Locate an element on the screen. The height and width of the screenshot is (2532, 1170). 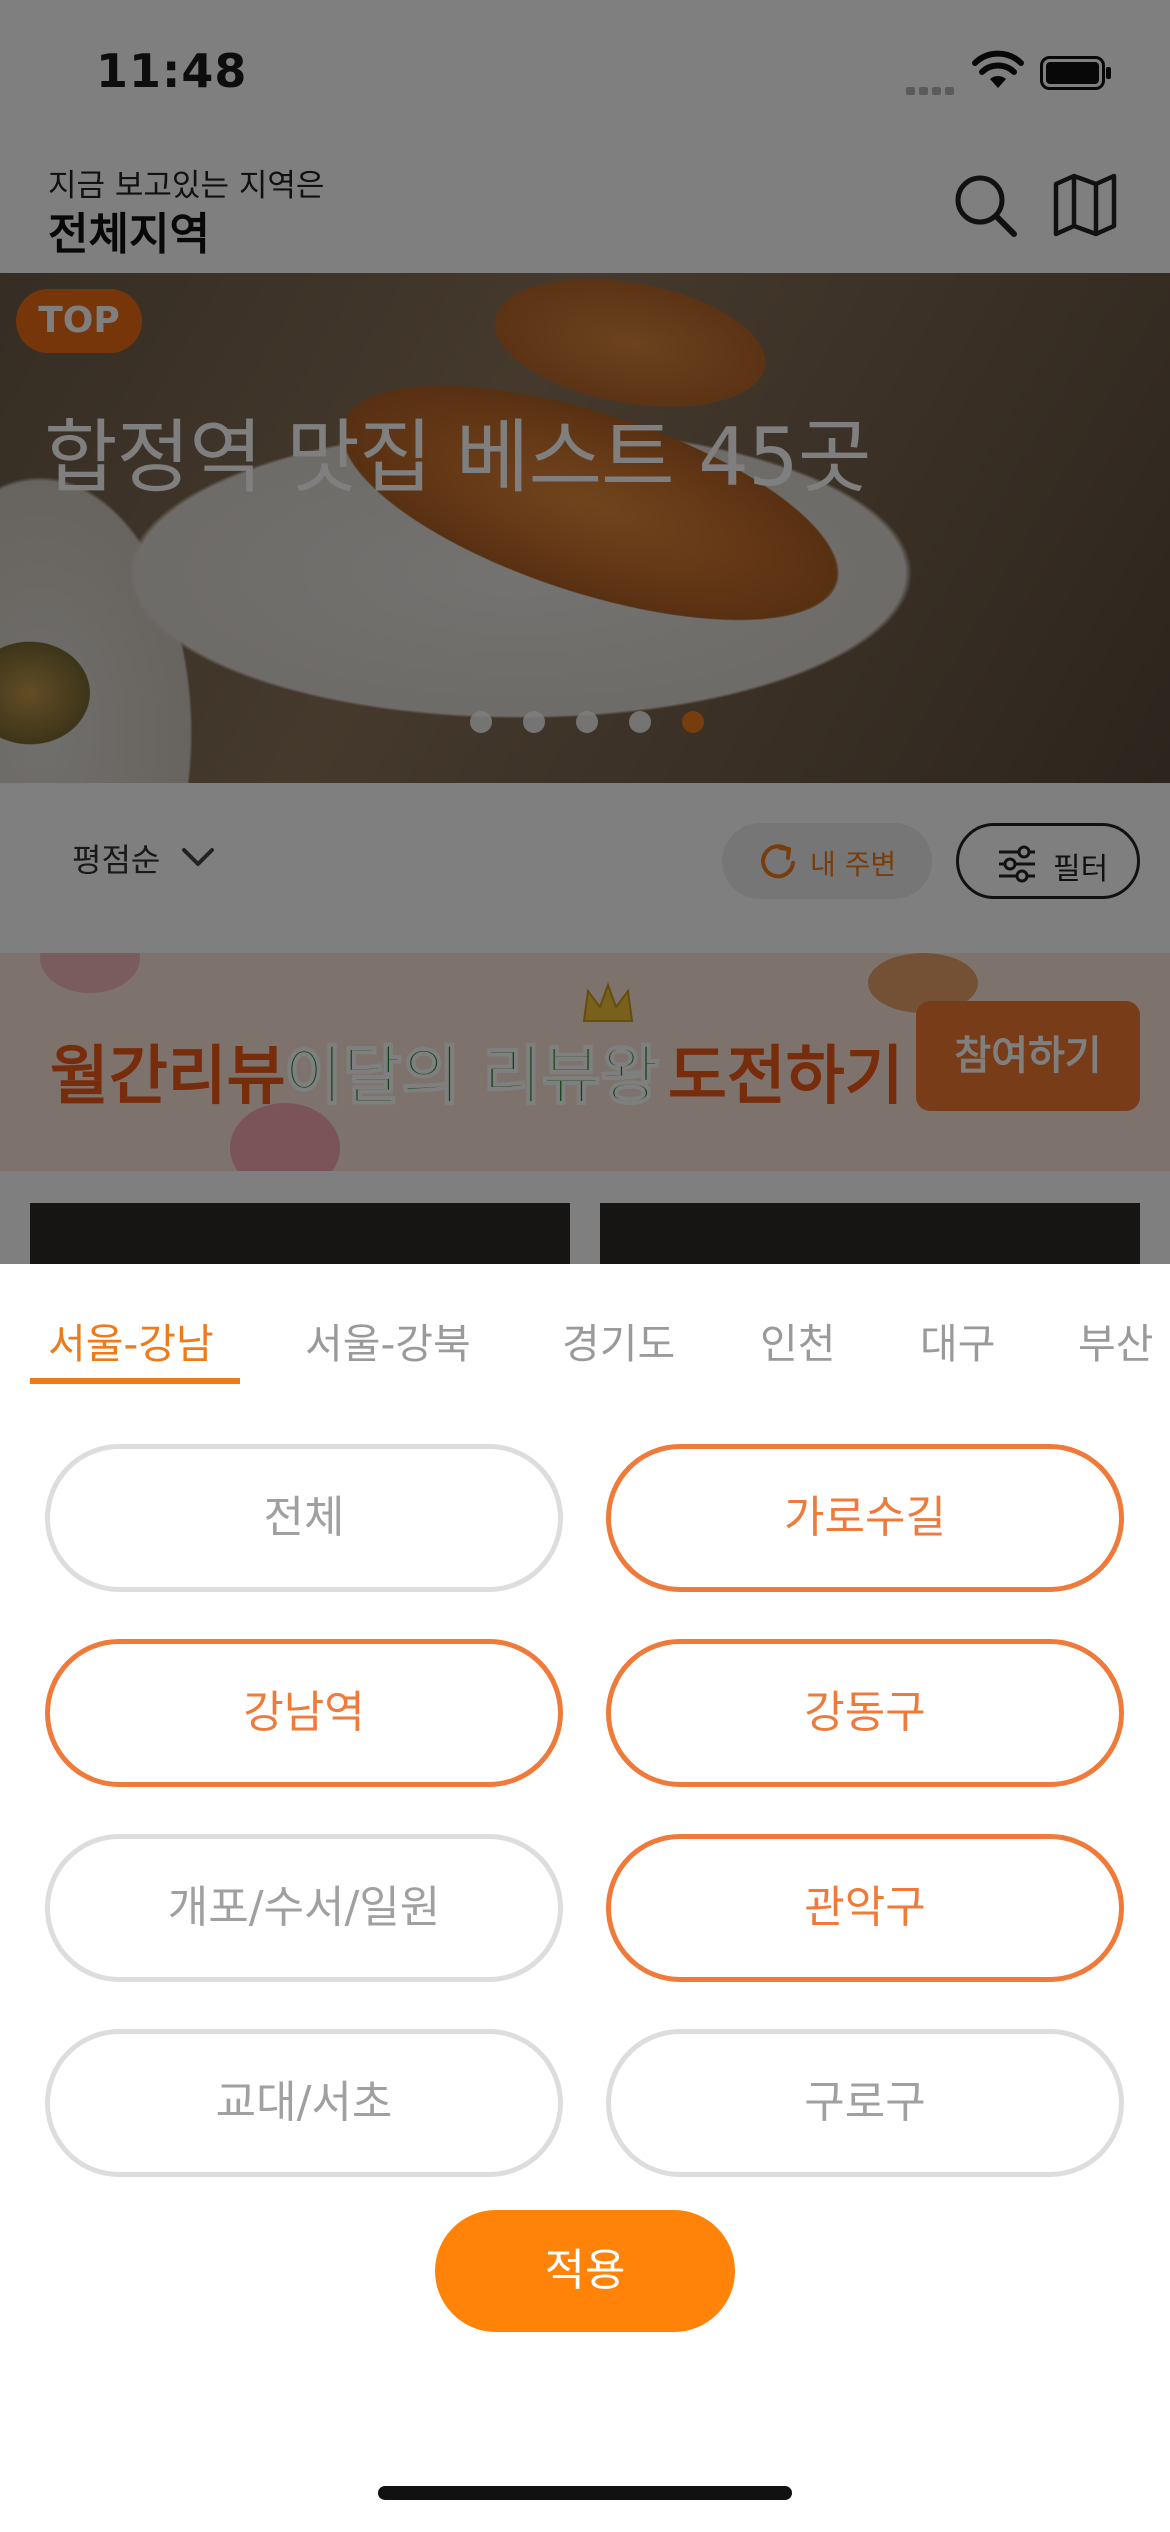
district-chip: 강남역 is located at coordinates (304, 1713).